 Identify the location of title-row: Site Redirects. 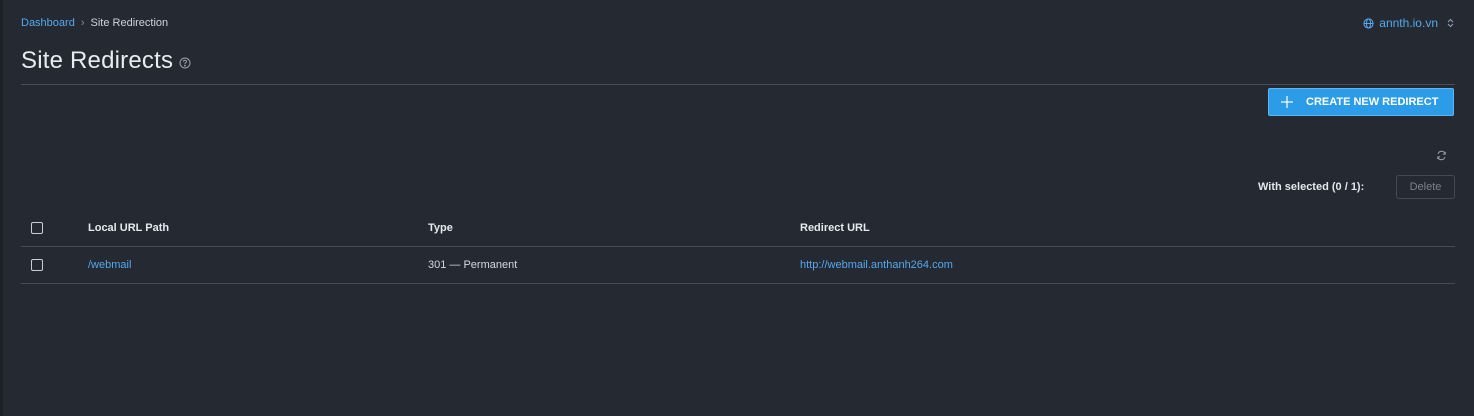
(106, 61).